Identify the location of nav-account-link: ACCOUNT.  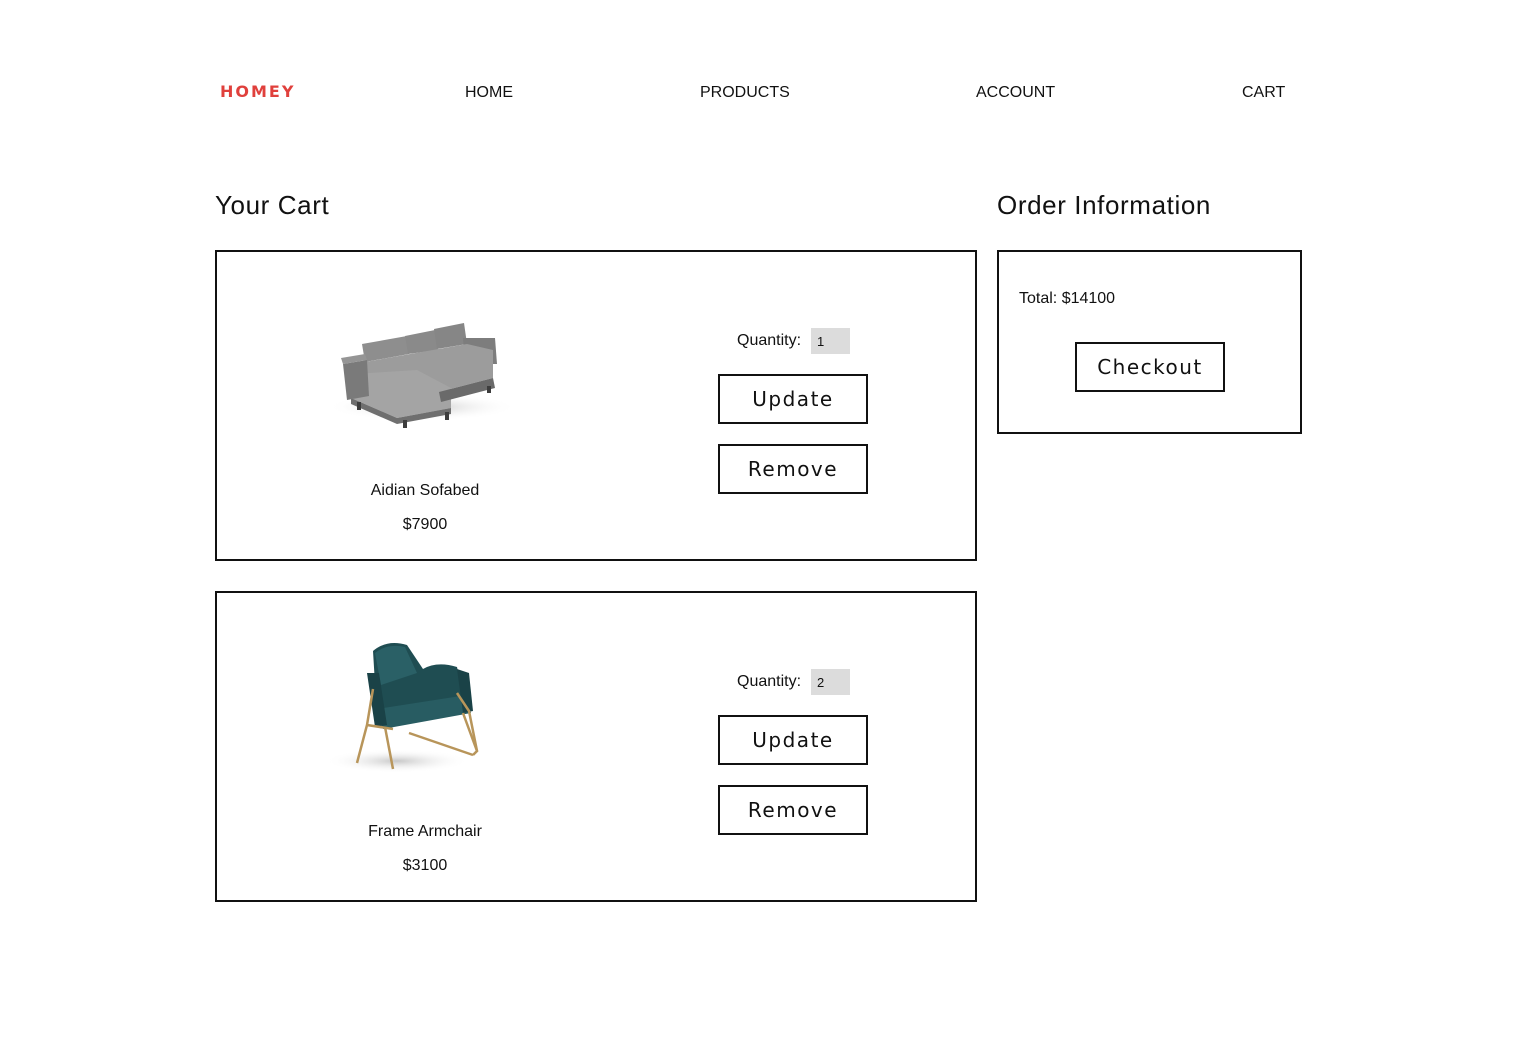
(1015, 93).